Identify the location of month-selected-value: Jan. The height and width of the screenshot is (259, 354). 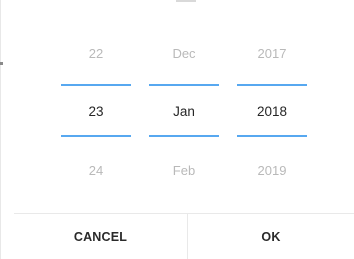
(184, 112).